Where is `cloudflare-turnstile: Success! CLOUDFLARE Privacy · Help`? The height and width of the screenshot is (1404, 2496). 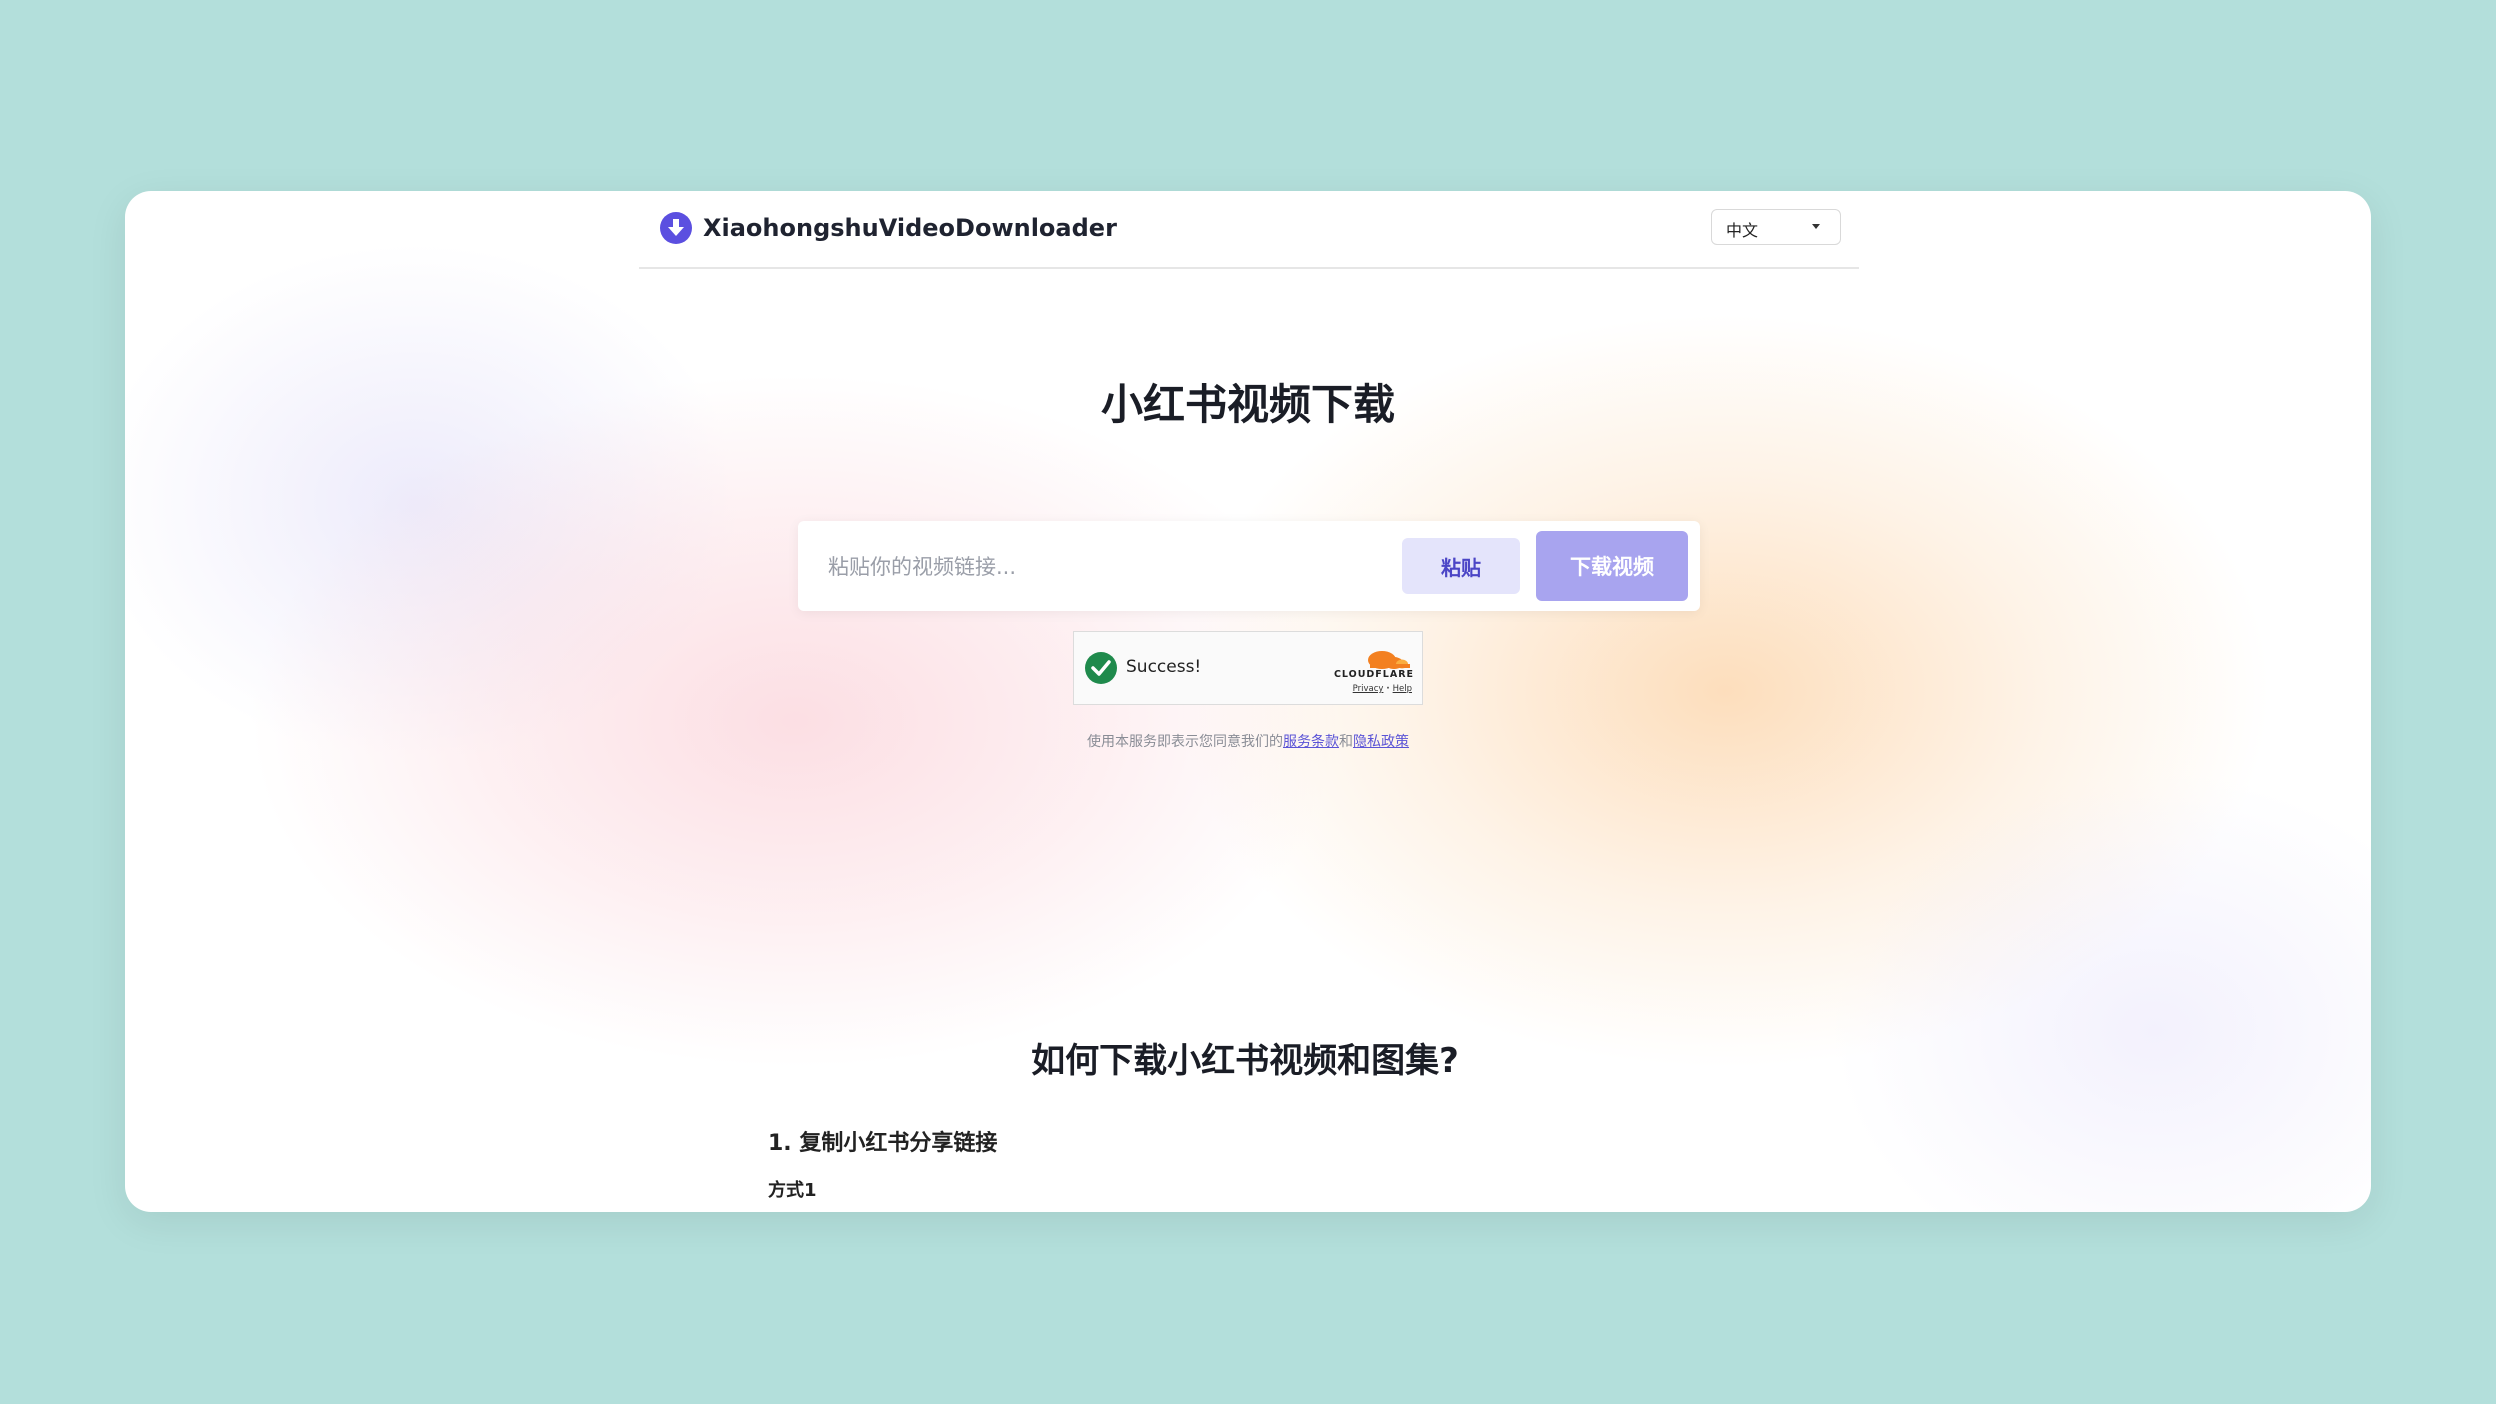
cloudflare-turnstile: Success! CLOUDFLARE Privacy · Help is located at coordinates (1248, 668).